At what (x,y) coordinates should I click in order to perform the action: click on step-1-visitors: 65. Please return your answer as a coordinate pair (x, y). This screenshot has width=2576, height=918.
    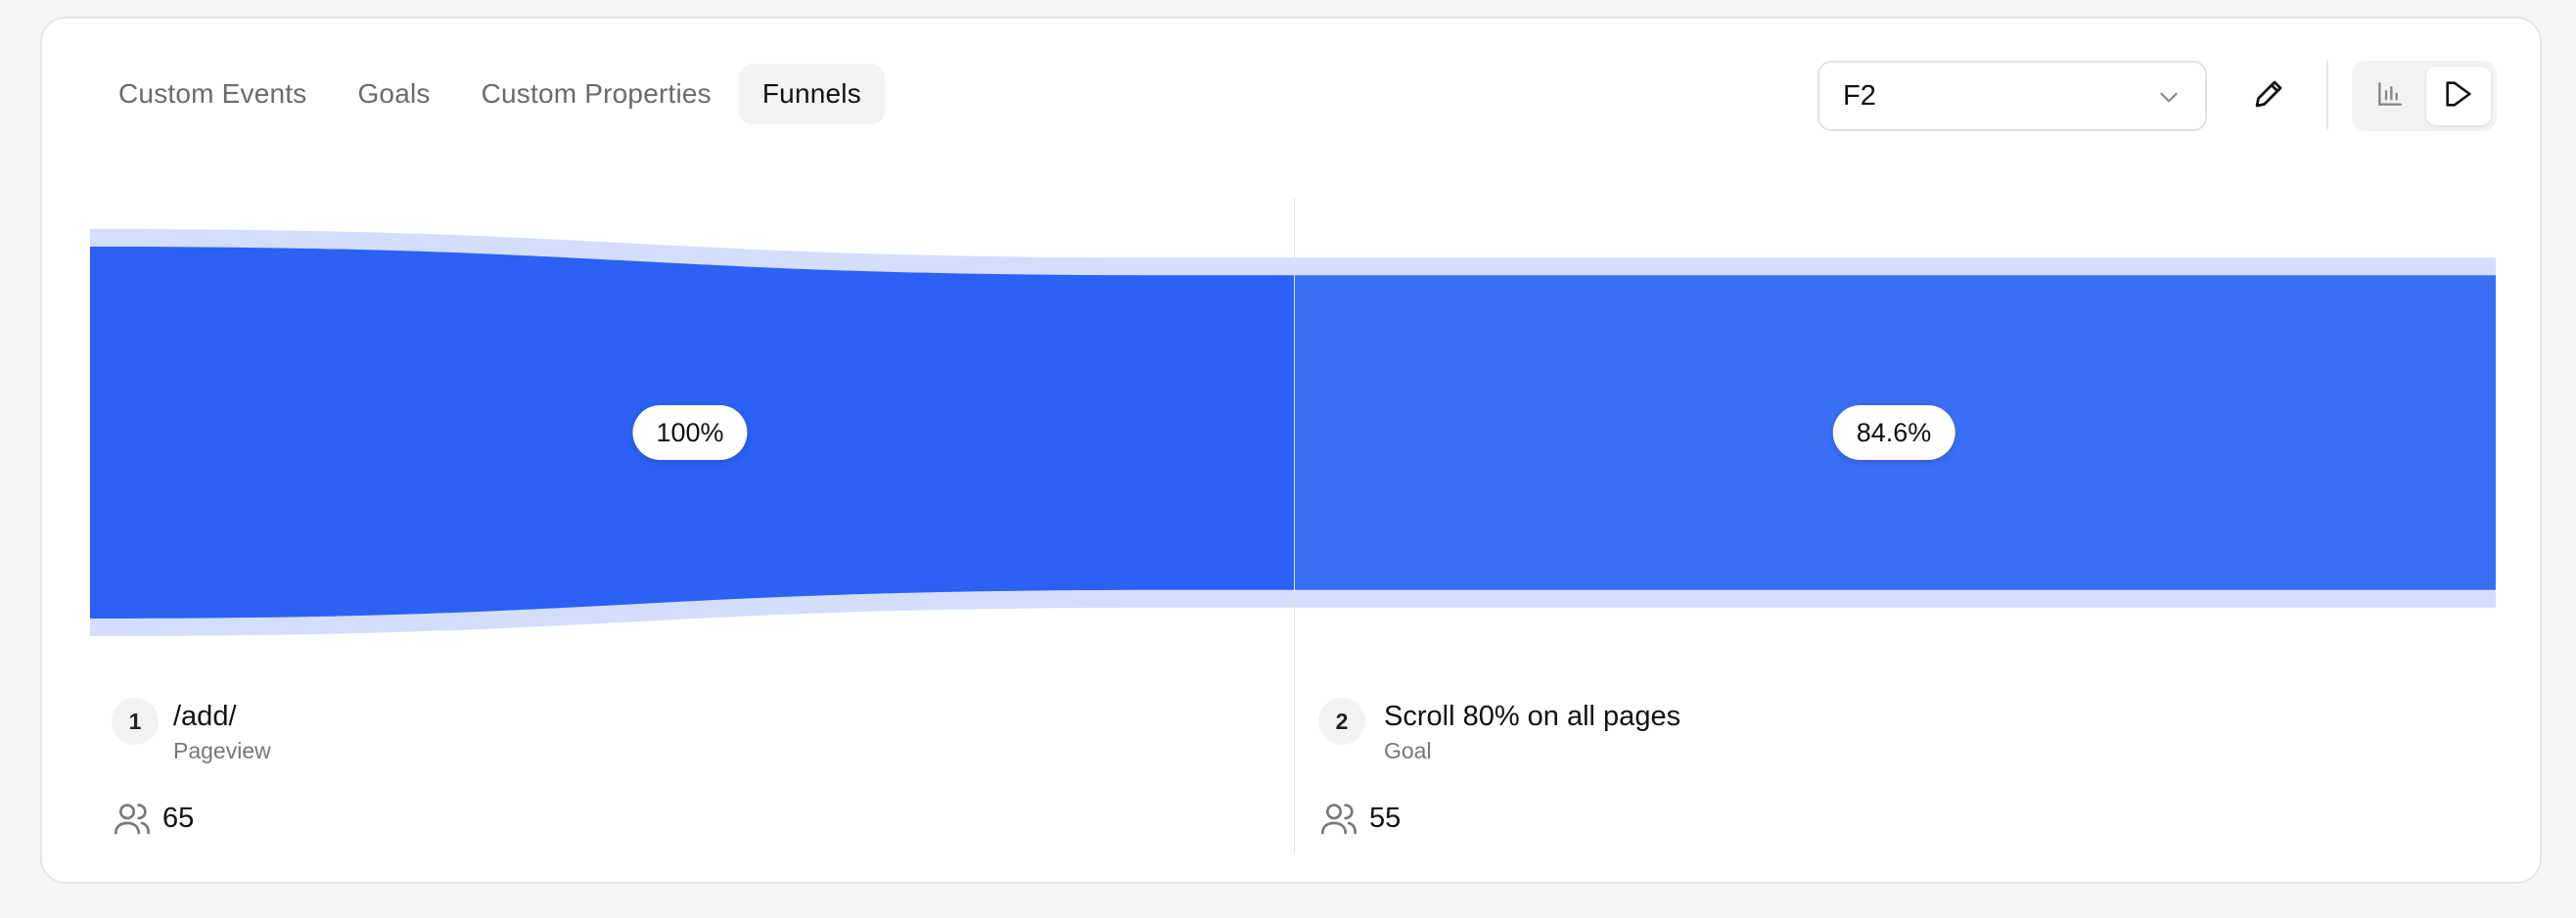
    Looking at the image, I should click on (179, 818).